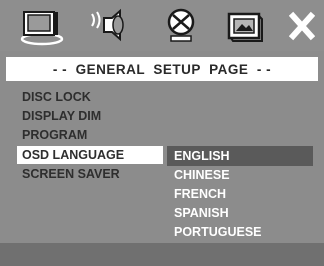 This screenshot has height=266, width=324. Describe the element at coordinates (240, 175) in the screenshot. I see `option-chinese: CHINESE` at that location.